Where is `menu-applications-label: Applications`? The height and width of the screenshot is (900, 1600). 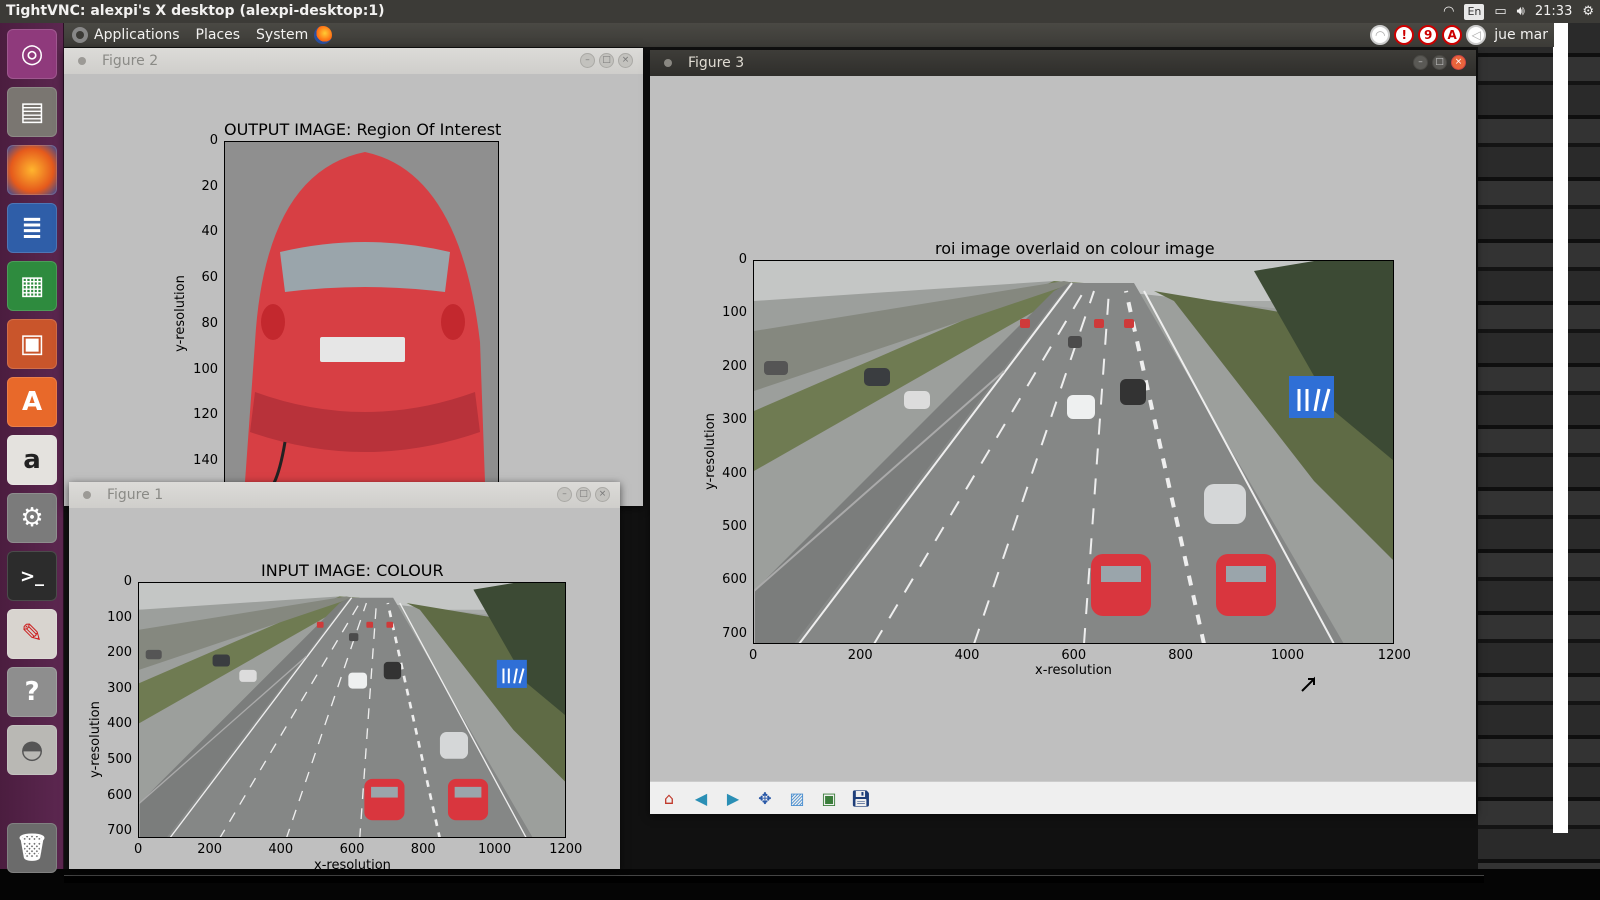
menu-applications-label: Applications is located at coordinates (137, 35).